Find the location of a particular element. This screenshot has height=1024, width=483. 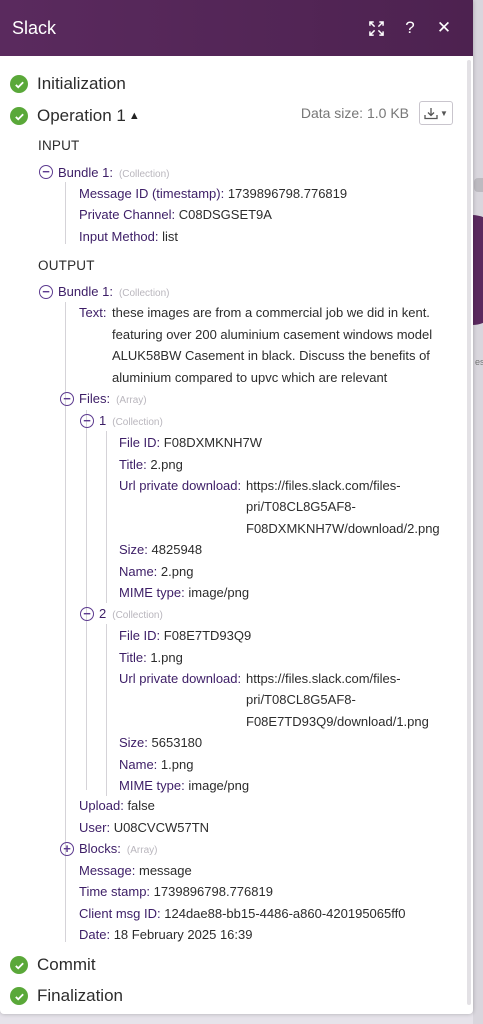

expand-button is located at coordinates (376, 28).